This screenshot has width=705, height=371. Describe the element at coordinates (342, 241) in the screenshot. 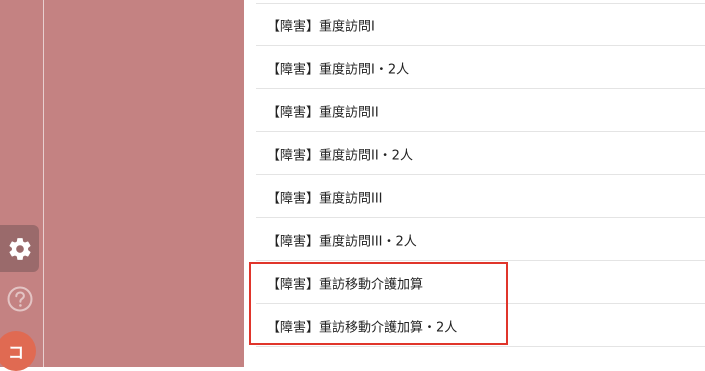

I see `list-item-label: 【障害】重度訪問III・2人` at that location.